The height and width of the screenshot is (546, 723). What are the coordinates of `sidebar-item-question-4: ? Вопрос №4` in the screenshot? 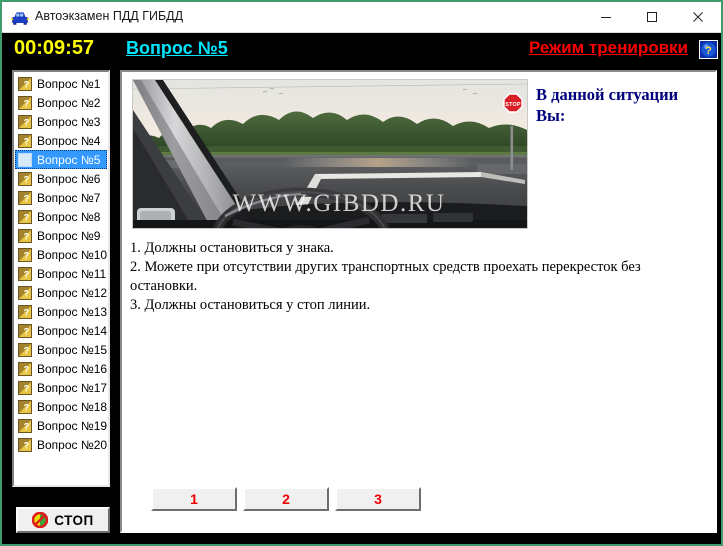 It's located at (61, 140).